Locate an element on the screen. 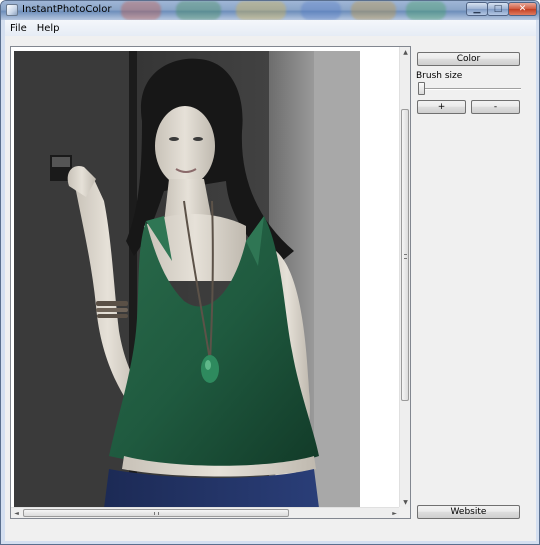 The width and height of the screenshot is (540, 545). vertical-scroll-thumb is located at coordinates (405, 255).